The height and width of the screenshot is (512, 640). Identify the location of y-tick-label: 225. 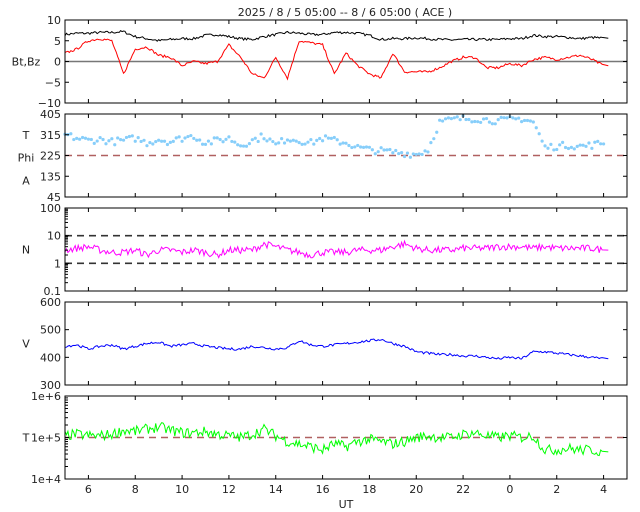
(50, 156).